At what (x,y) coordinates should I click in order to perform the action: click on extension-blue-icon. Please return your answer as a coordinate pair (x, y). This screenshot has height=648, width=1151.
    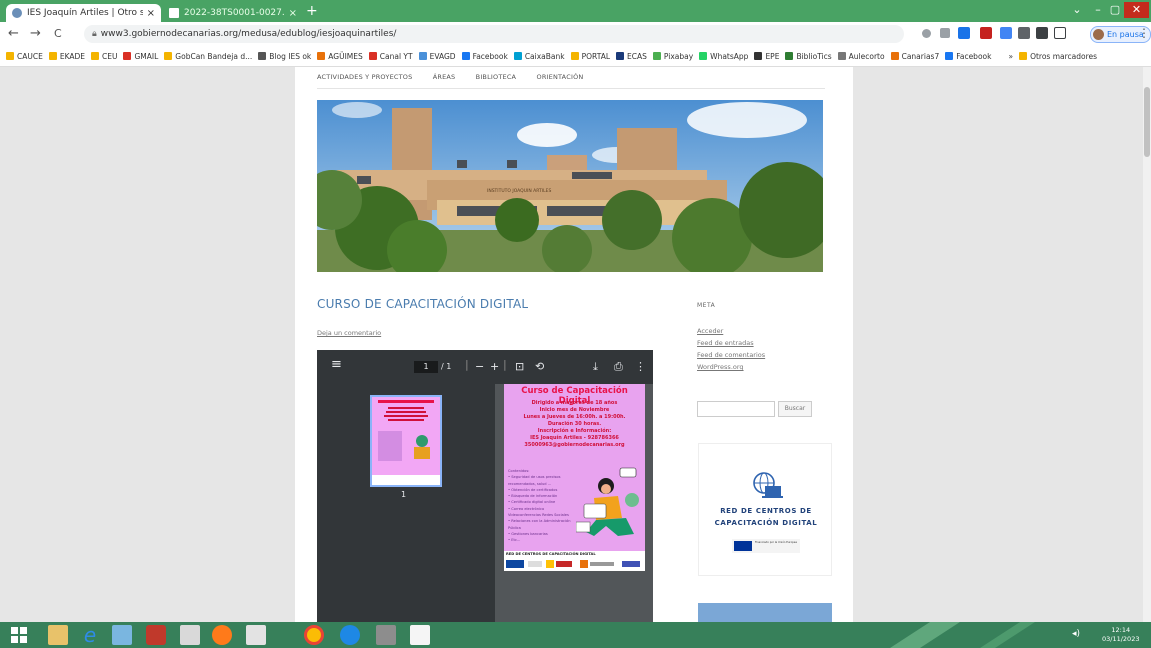
    Looking at the image, I should click on (1006, 33).